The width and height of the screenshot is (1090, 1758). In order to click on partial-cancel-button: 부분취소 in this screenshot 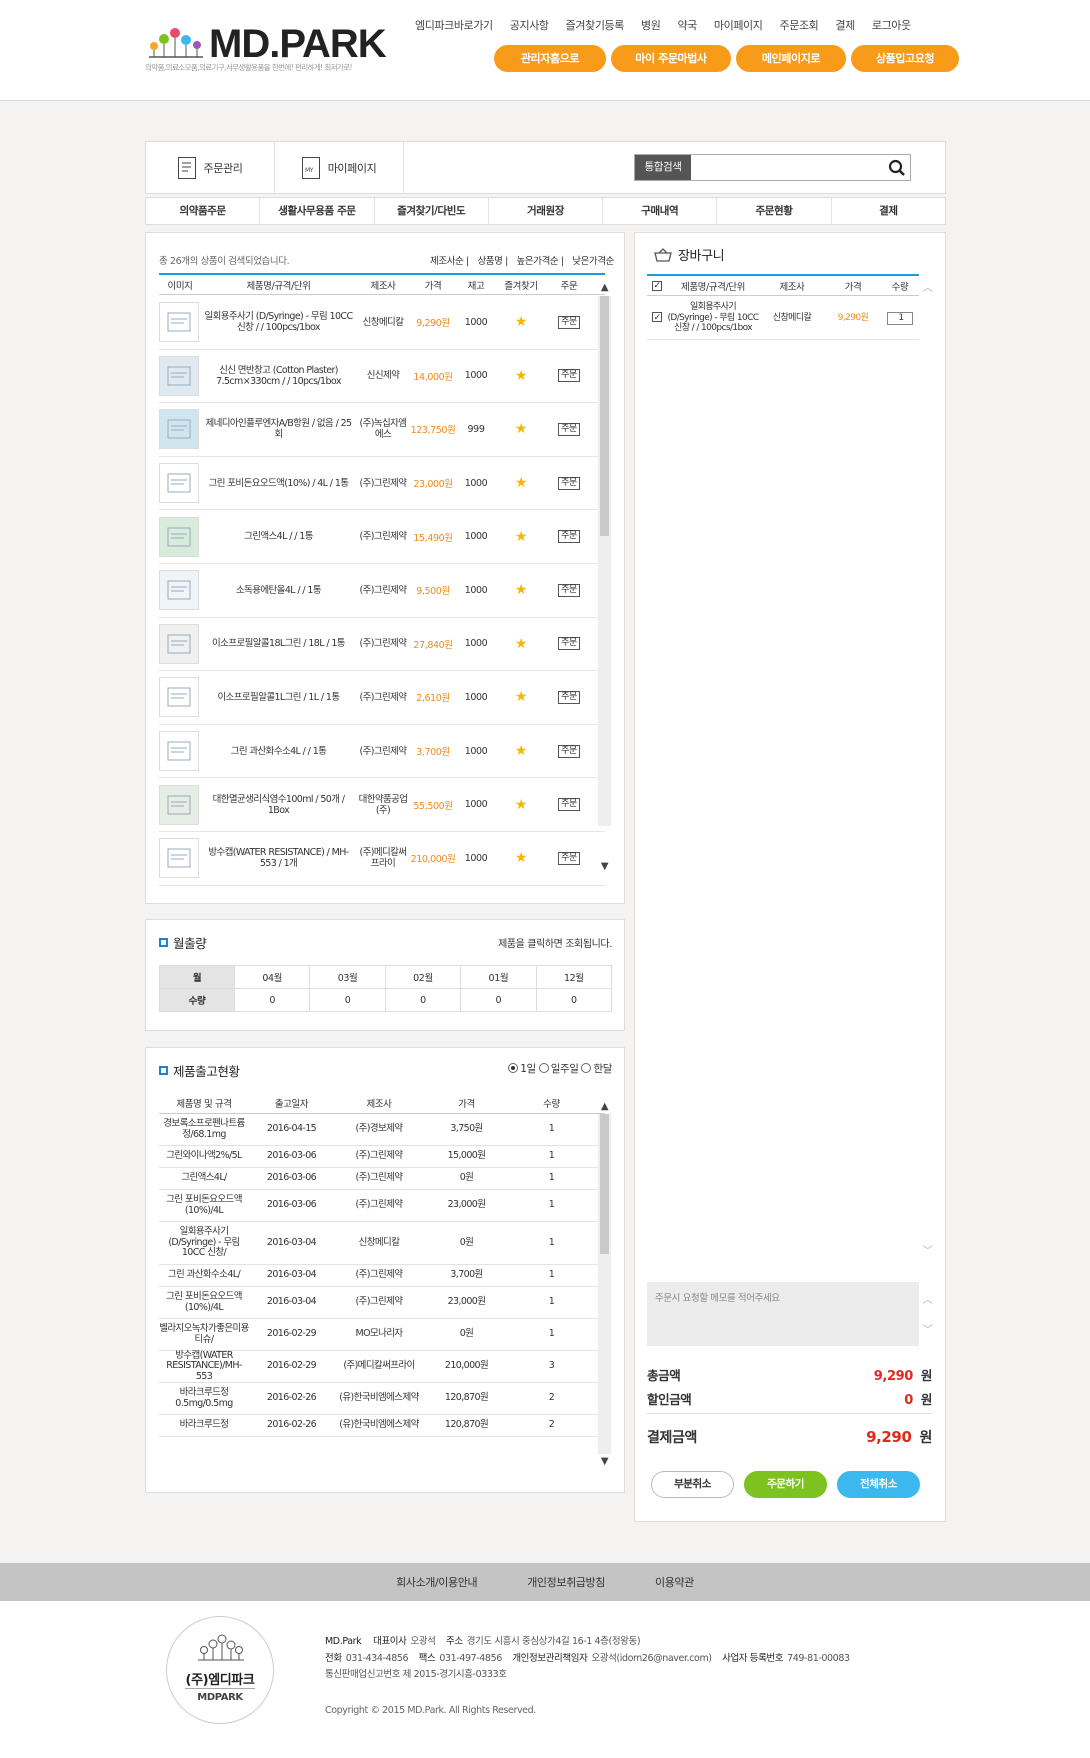, I will do `click(692, 1484)`.